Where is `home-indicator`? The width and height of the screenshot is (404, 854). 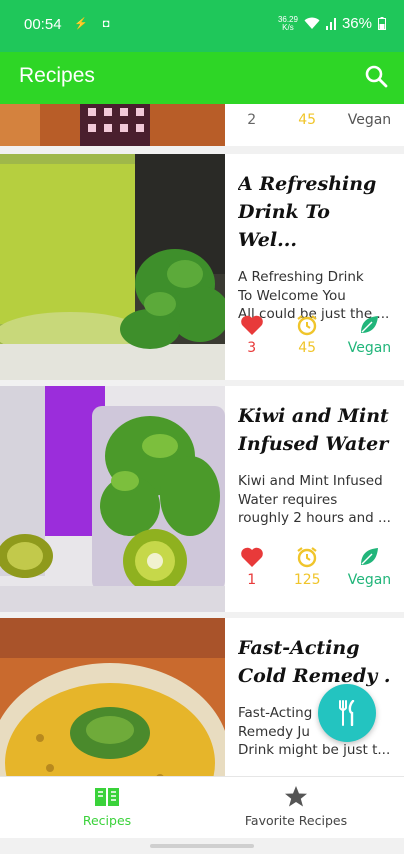
home-indicator is located at coordinates (202, 846).